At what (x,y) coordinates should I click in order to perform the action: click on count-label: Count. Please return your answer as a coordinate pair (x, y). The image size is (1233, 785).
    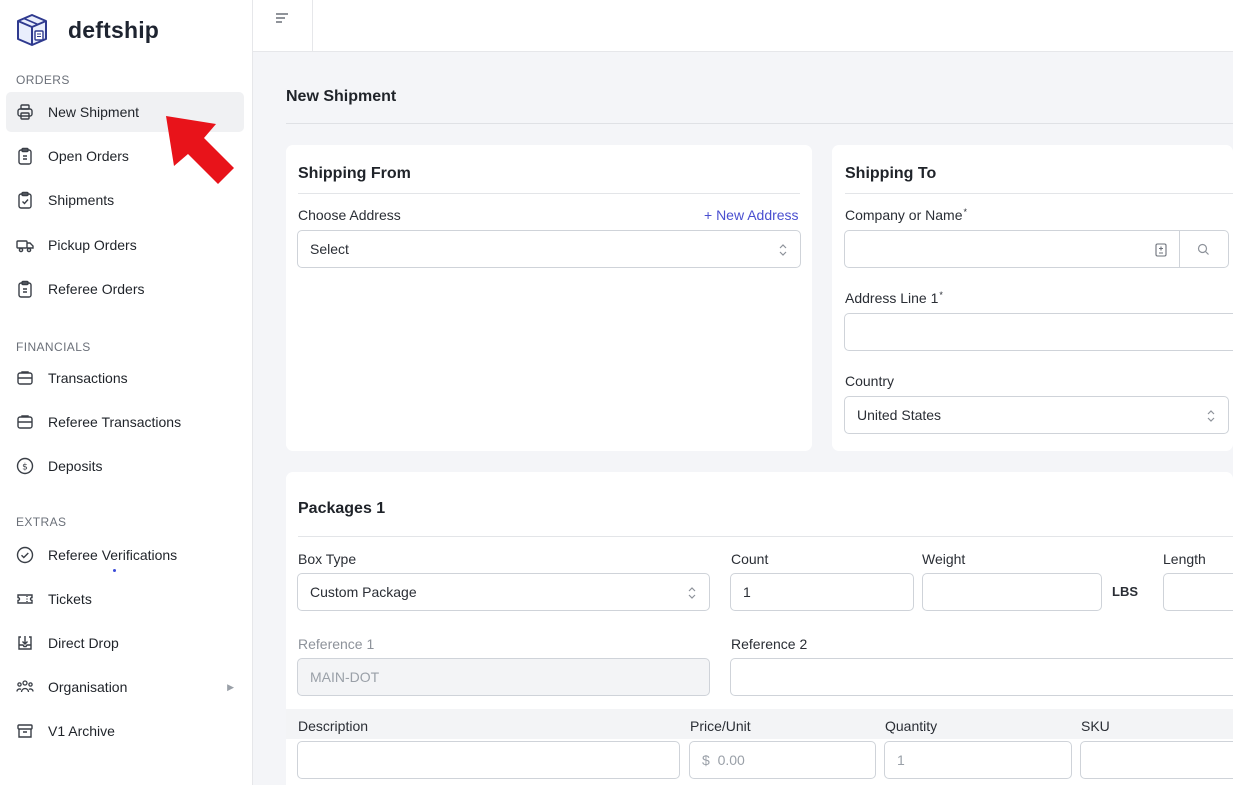
    Looking at the image, I should click on (750, 559).